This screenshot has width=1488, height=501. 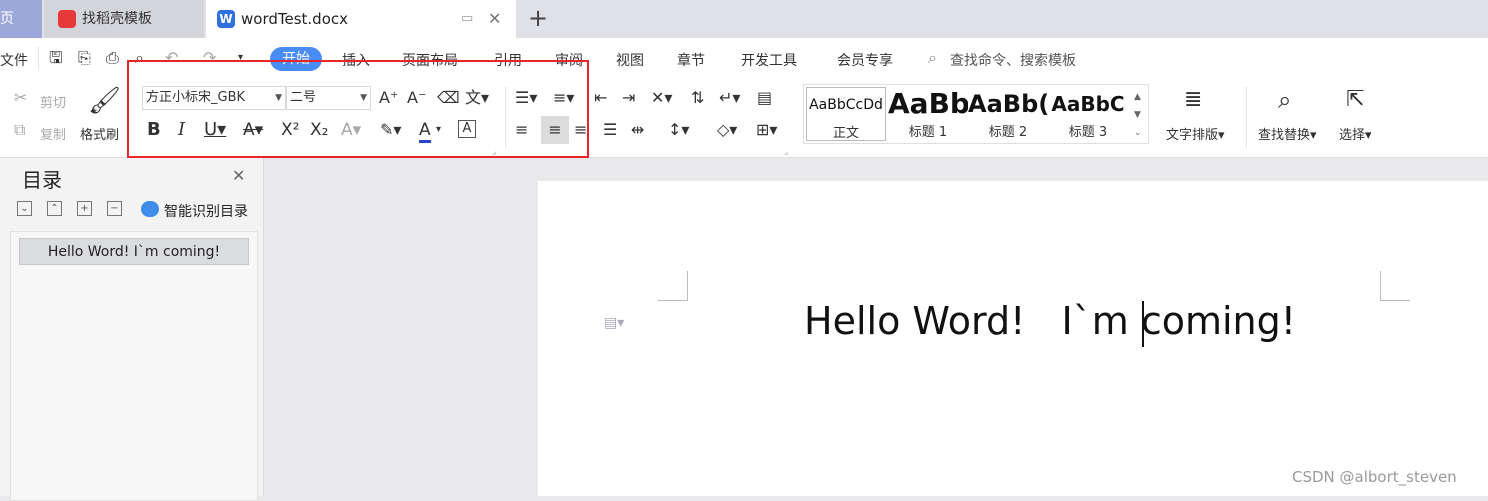 What do you see at coordinates (24, 208) in the screenshot?
I see `collapse-all-icon: ⌄` at bounding box center [24, 208].